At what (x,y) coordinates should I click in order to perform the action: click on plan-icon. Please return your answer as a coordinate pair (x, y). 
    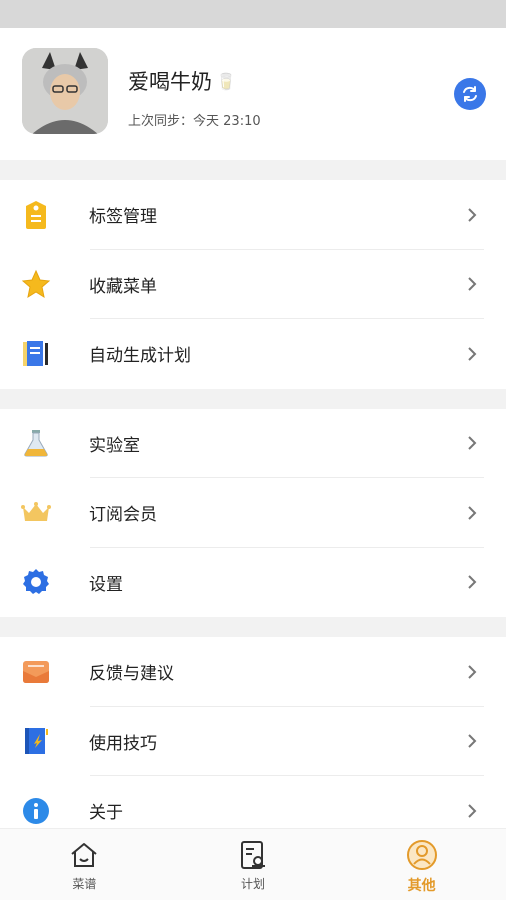
    Looking at the image, I should click on (253, 855).